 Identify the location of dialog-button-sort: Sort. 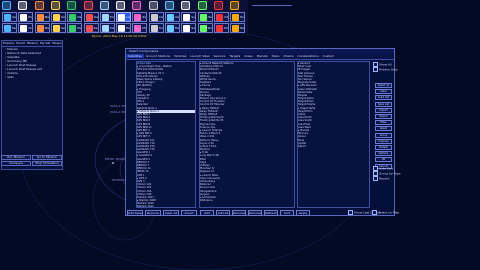
(287, 213).